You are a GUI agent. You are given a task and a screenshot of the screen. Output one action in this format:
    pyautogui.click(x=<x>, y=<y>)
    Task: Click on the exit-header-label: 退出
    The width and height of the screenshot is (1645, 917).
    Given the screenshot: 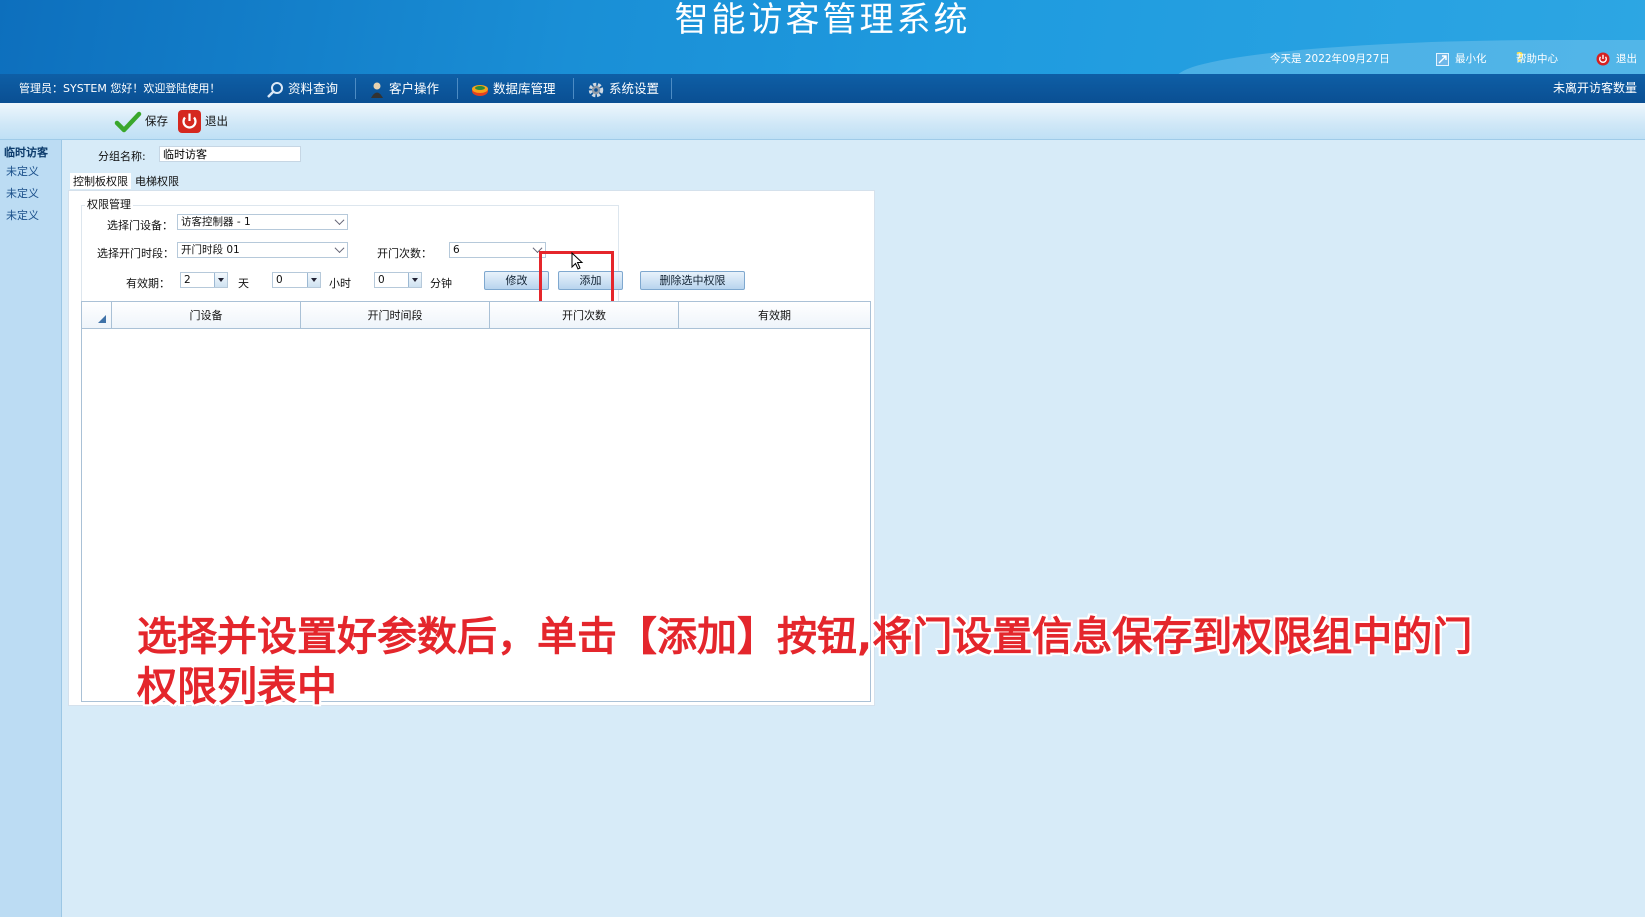 What is the action you would take?
    pyautogui.click(x=1626, y=59)
    